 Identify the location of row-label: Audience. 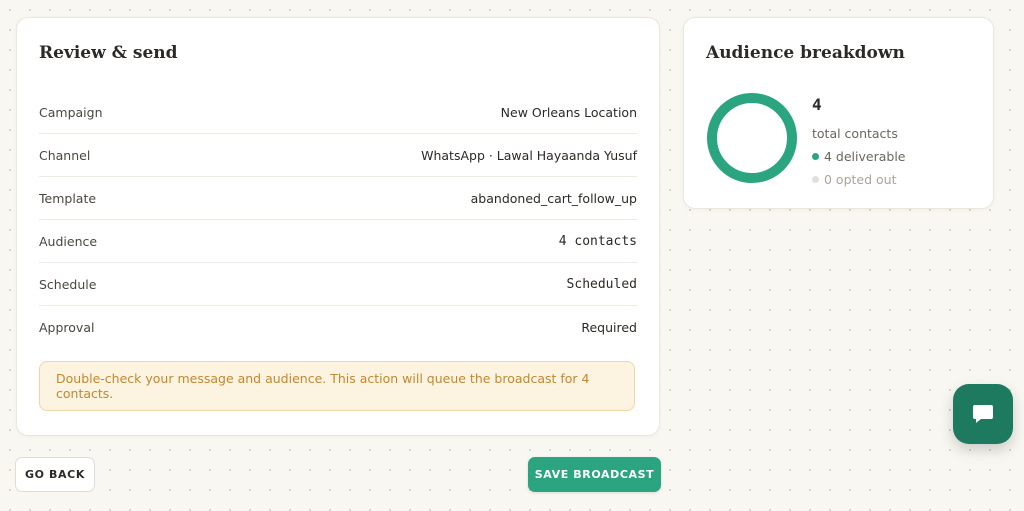
(68, 241).